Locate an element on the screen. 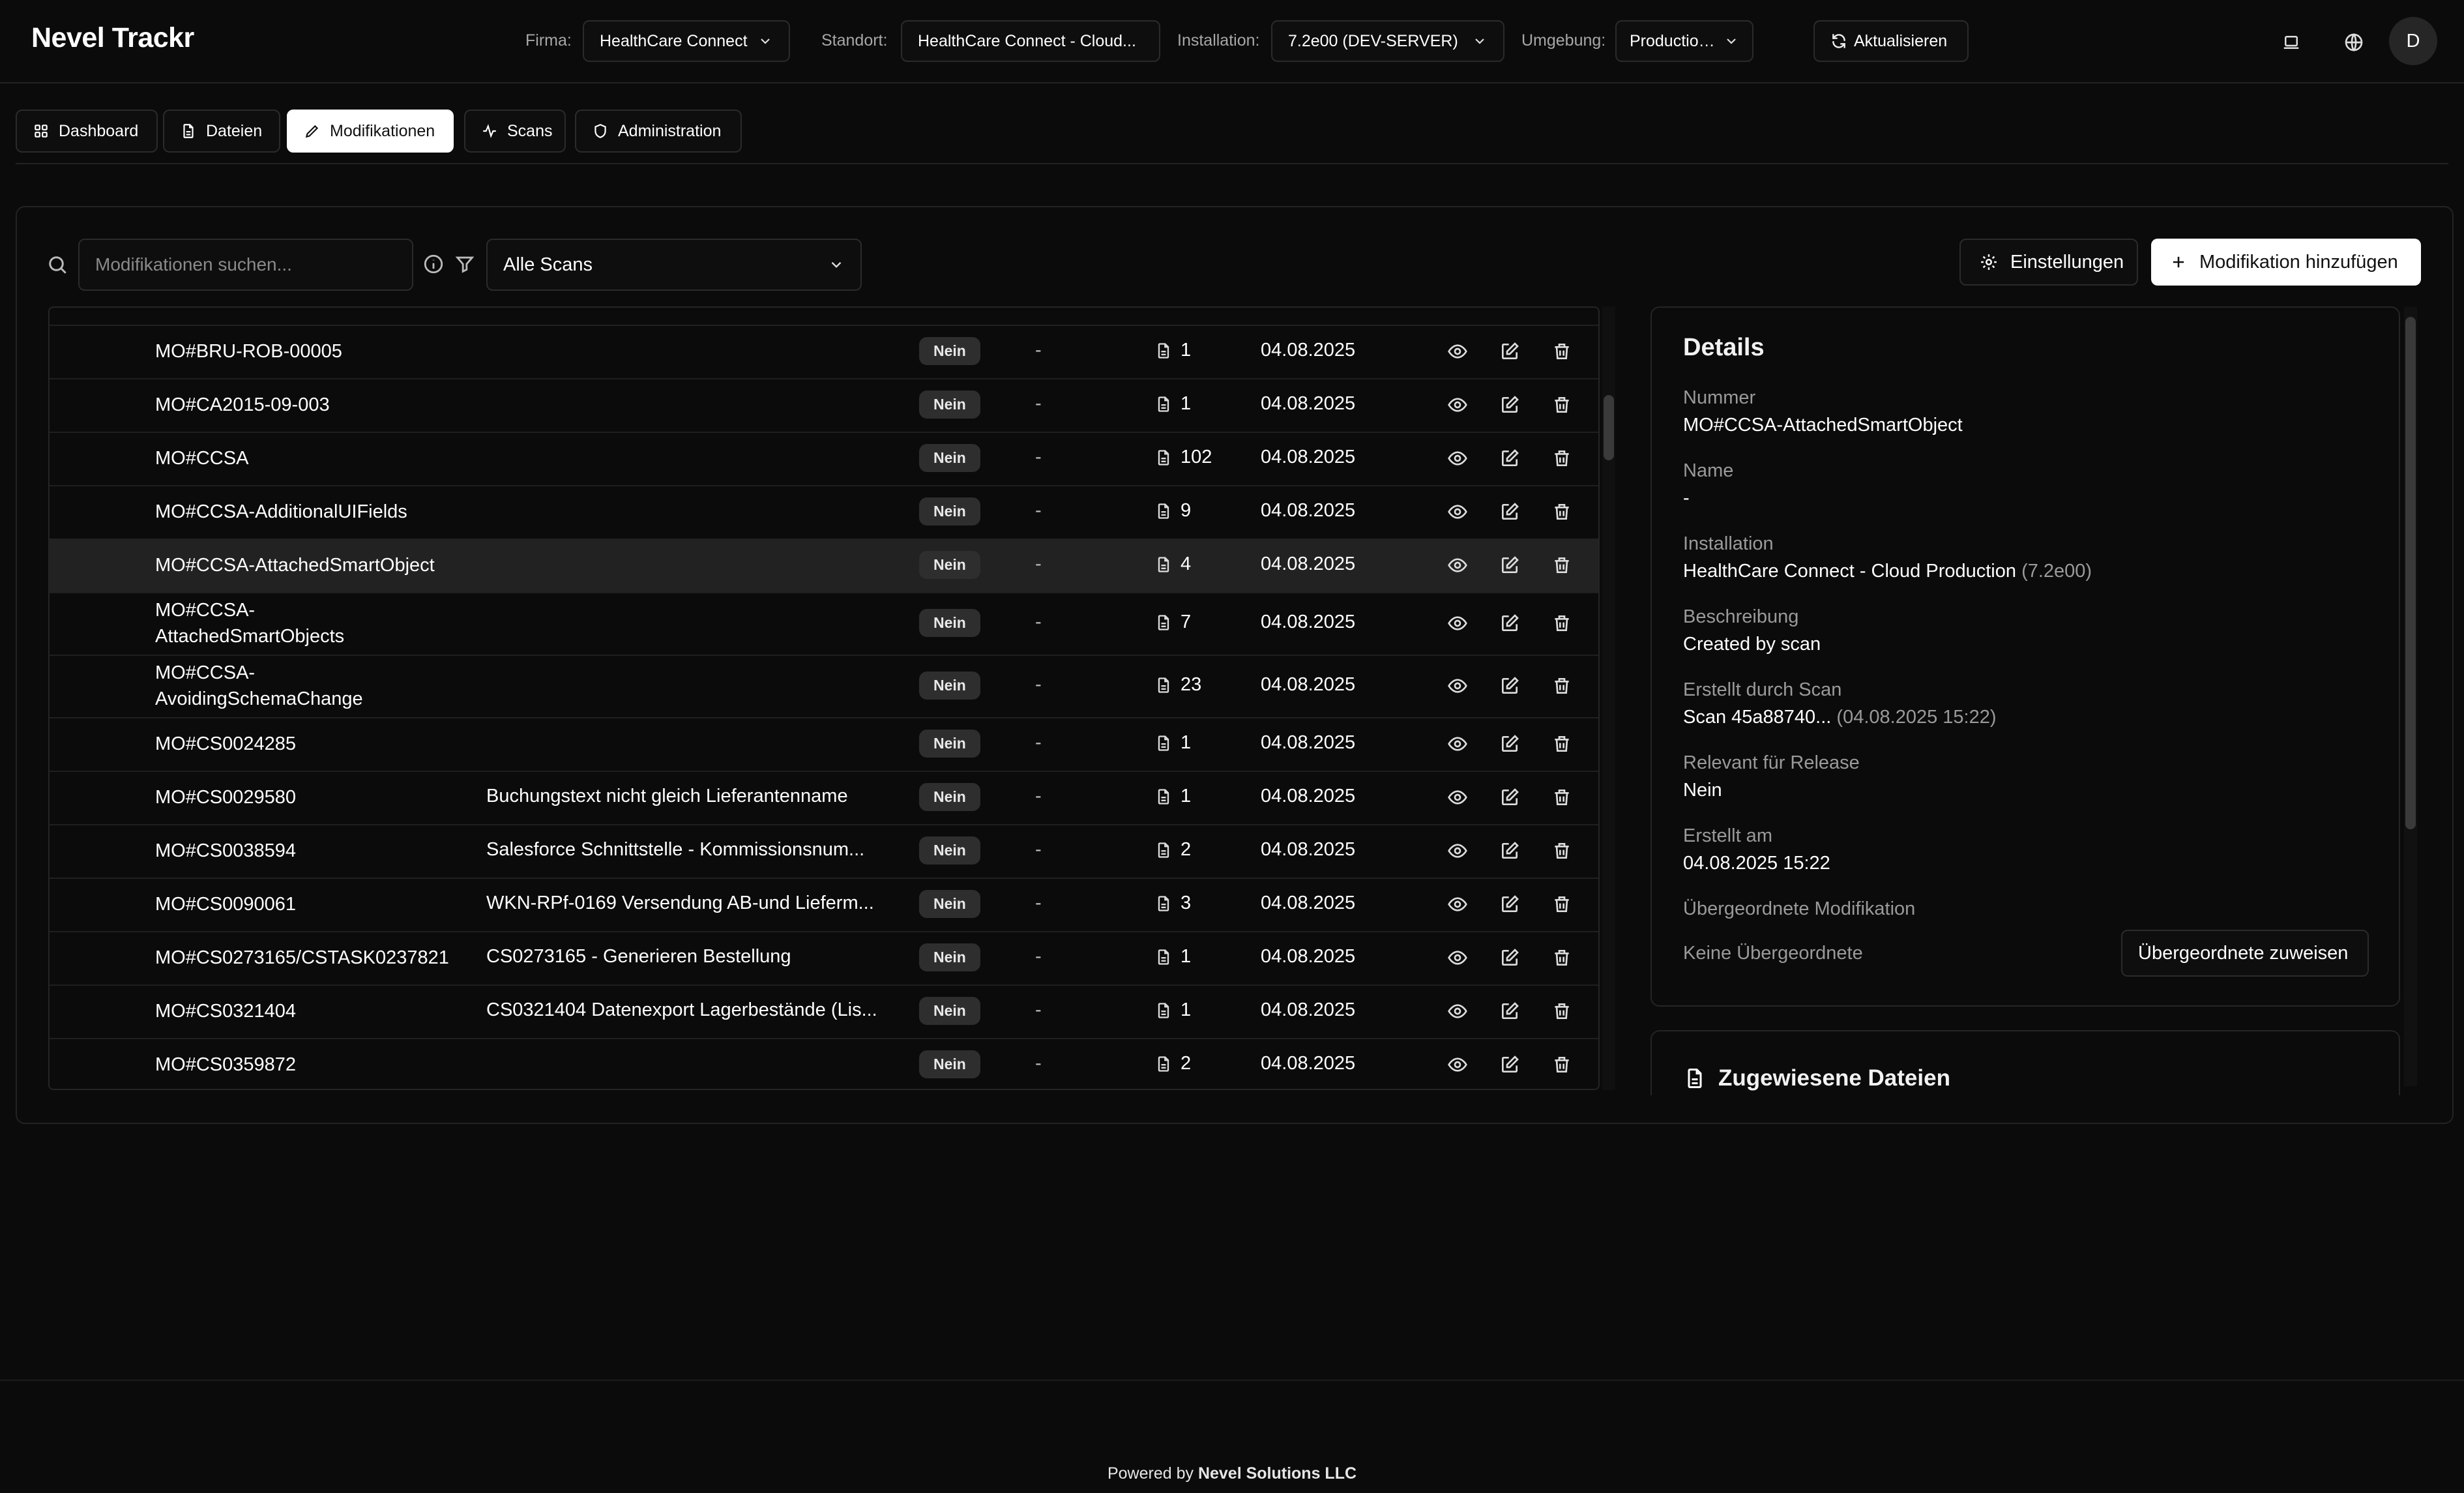 The height and width of the screenshot is (1493, 2464). details-scrollbar-thumb is located at coordinates (2411, 573).